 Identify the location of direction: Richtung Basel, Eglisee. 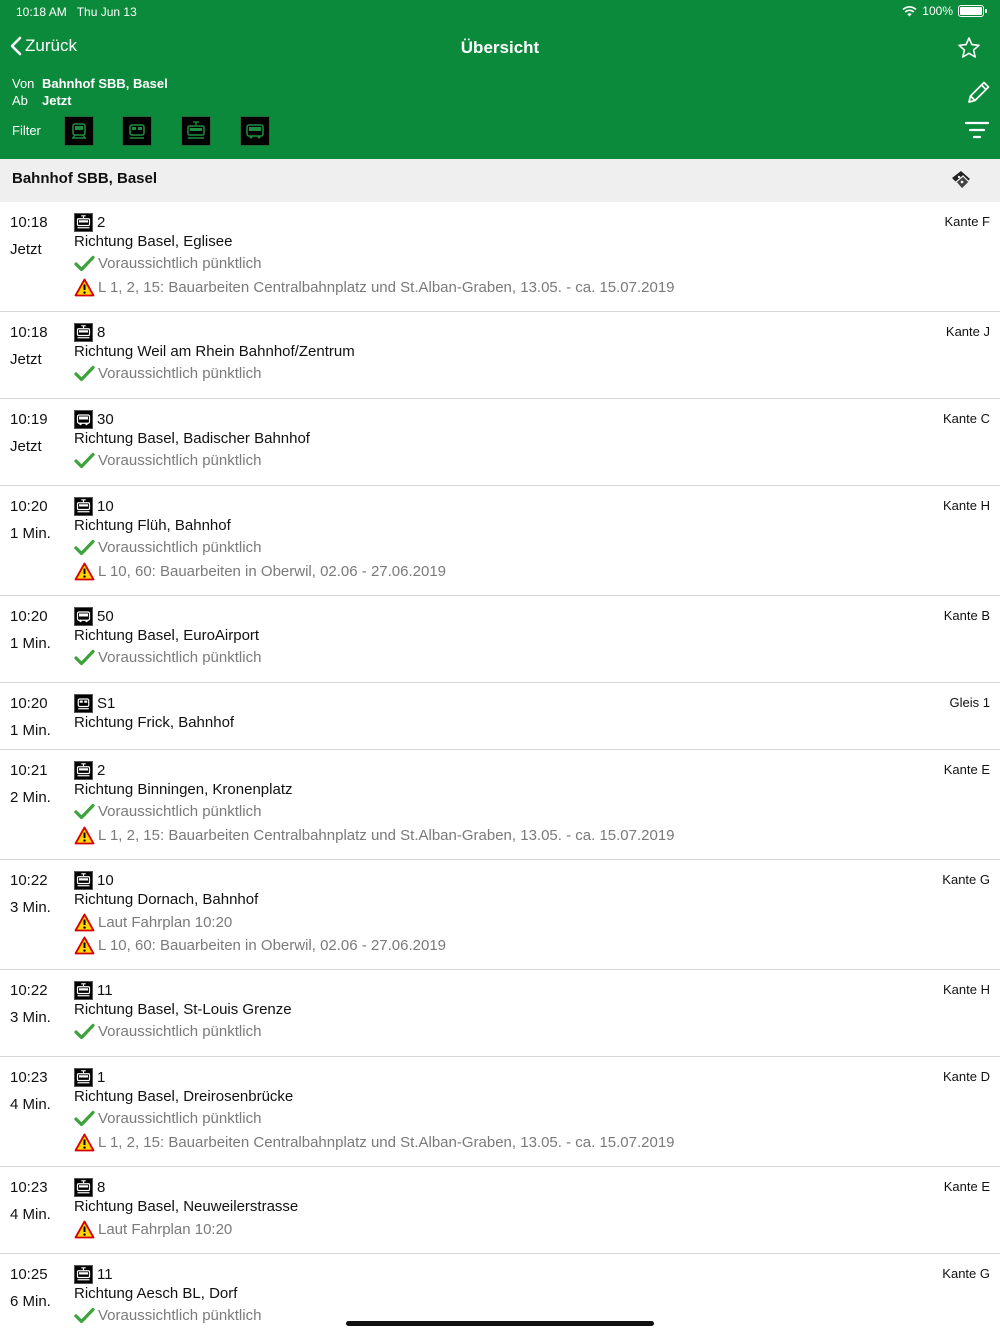
(153, 241).